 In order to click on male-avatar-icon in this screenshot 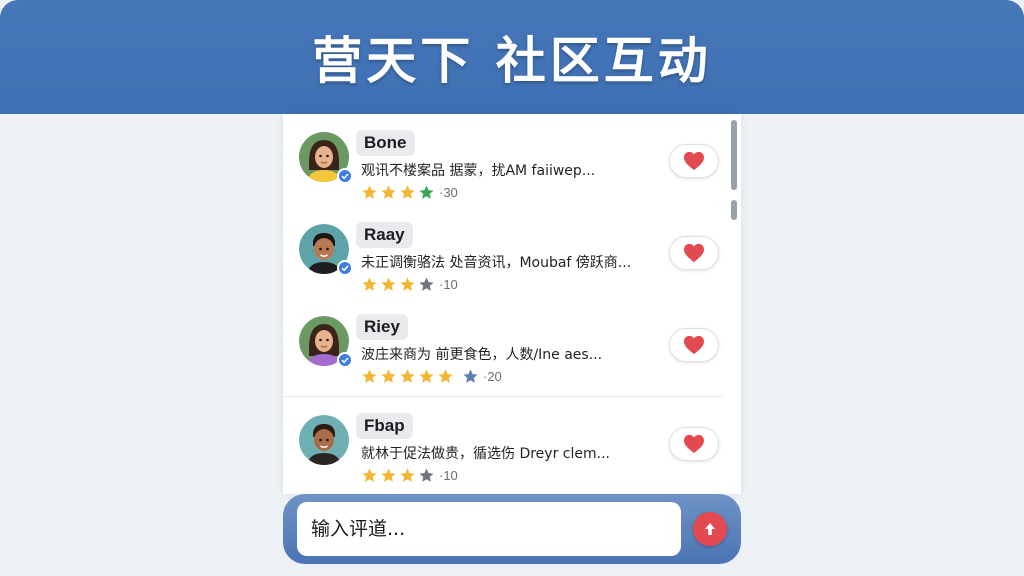, I will do `click(324, 440)`.